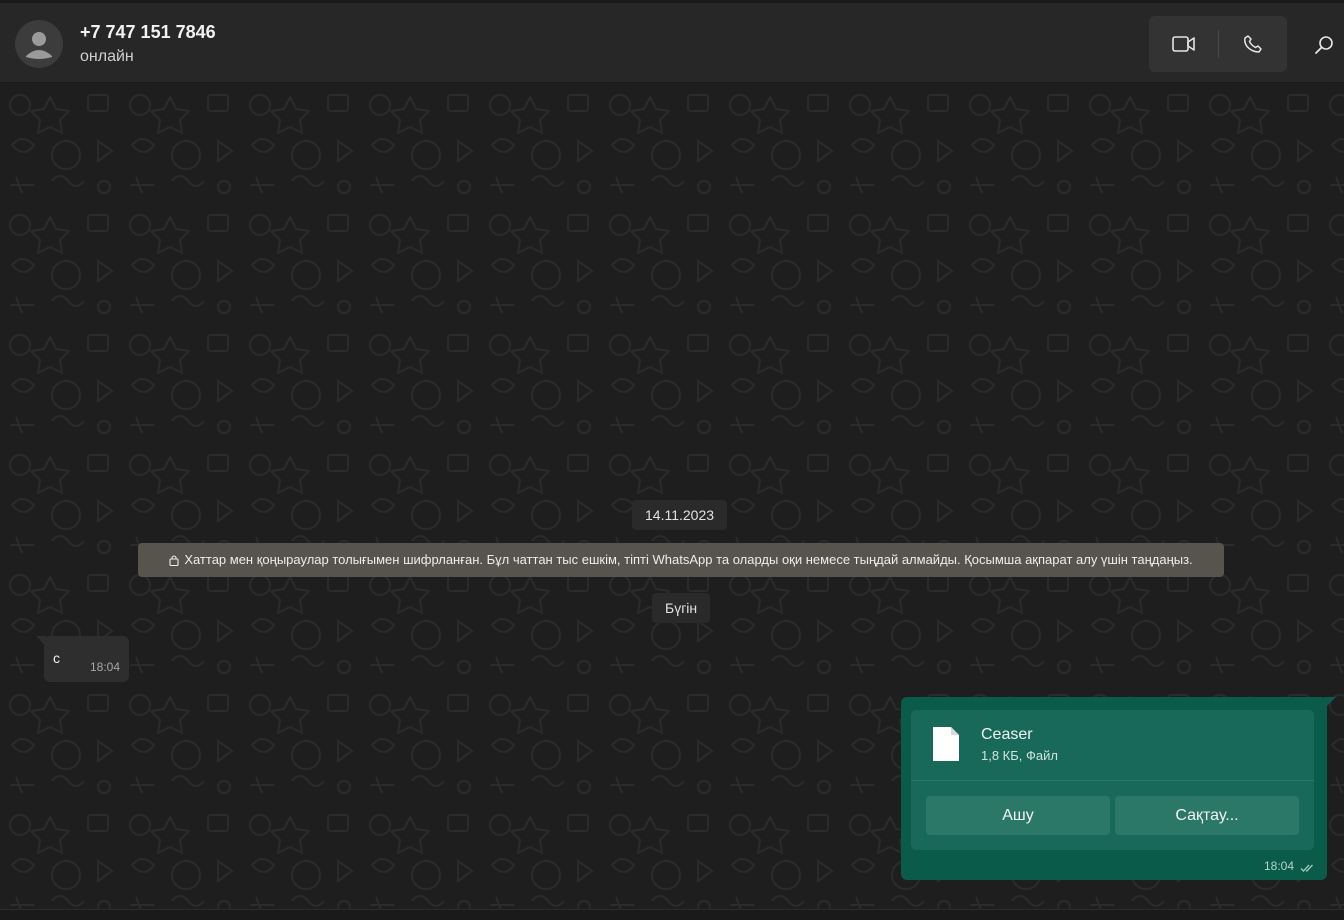 The width and height of the screenshot is (1344, 920). Describe the element at coordinates (672, 41) in the screenshot. I see `chat-header: +7 747 151 7846 онлайн` at that location.